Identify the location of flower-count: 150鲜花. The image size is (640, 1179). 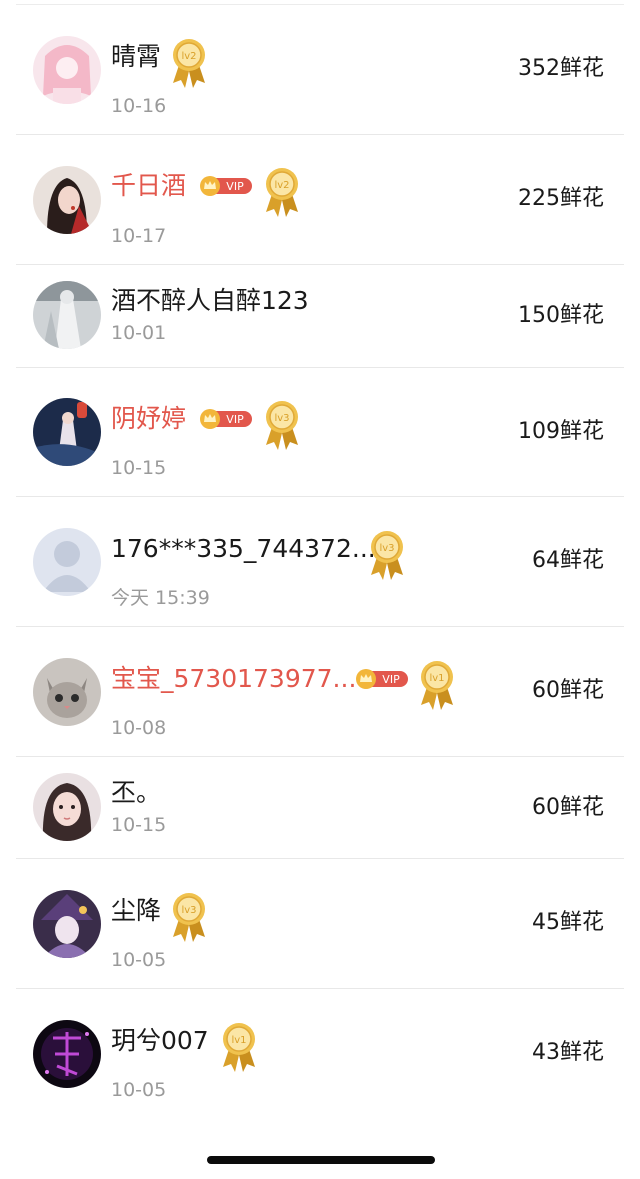
(561, 315).